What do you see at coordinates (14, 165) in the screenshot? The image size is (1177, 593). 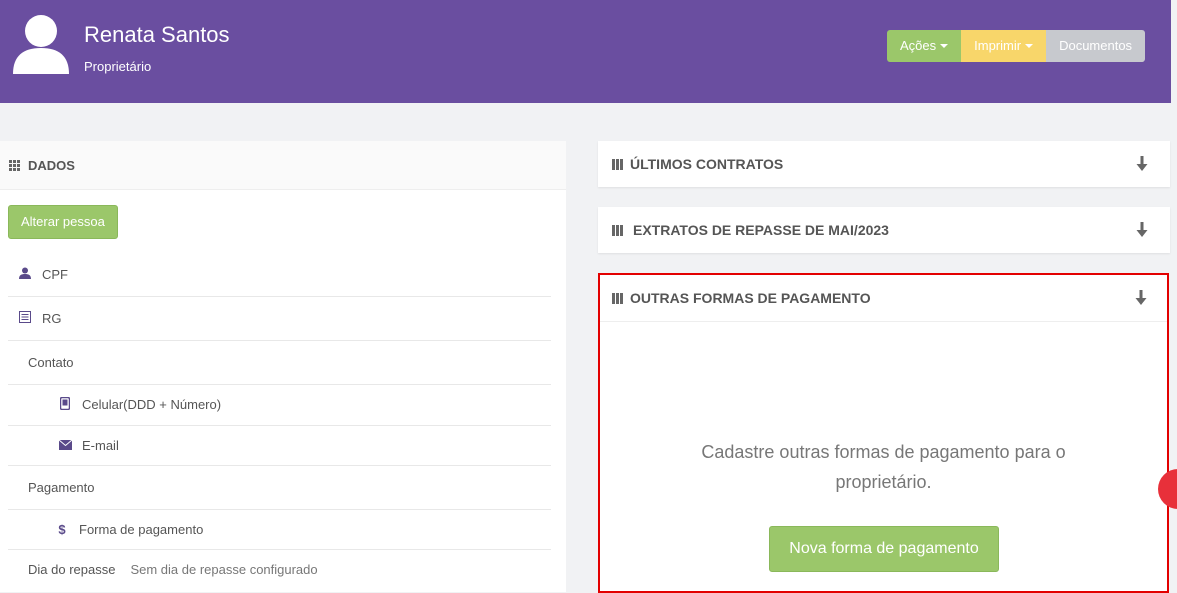 I see `grid-icon` at bounding box center [14, 165].